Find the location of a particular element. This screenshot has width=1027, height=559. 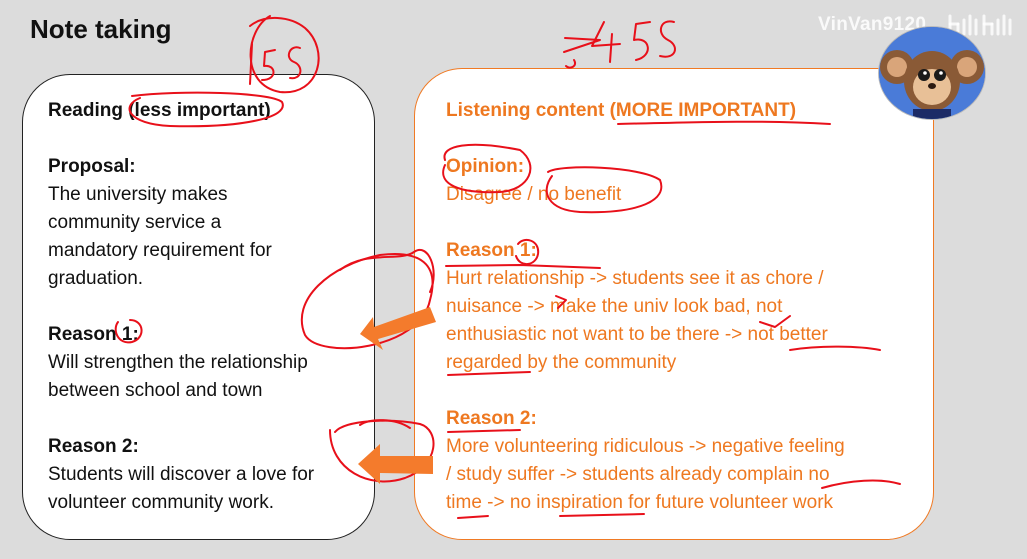

proposal-line: graduation. is located at coordinates (96, 278).